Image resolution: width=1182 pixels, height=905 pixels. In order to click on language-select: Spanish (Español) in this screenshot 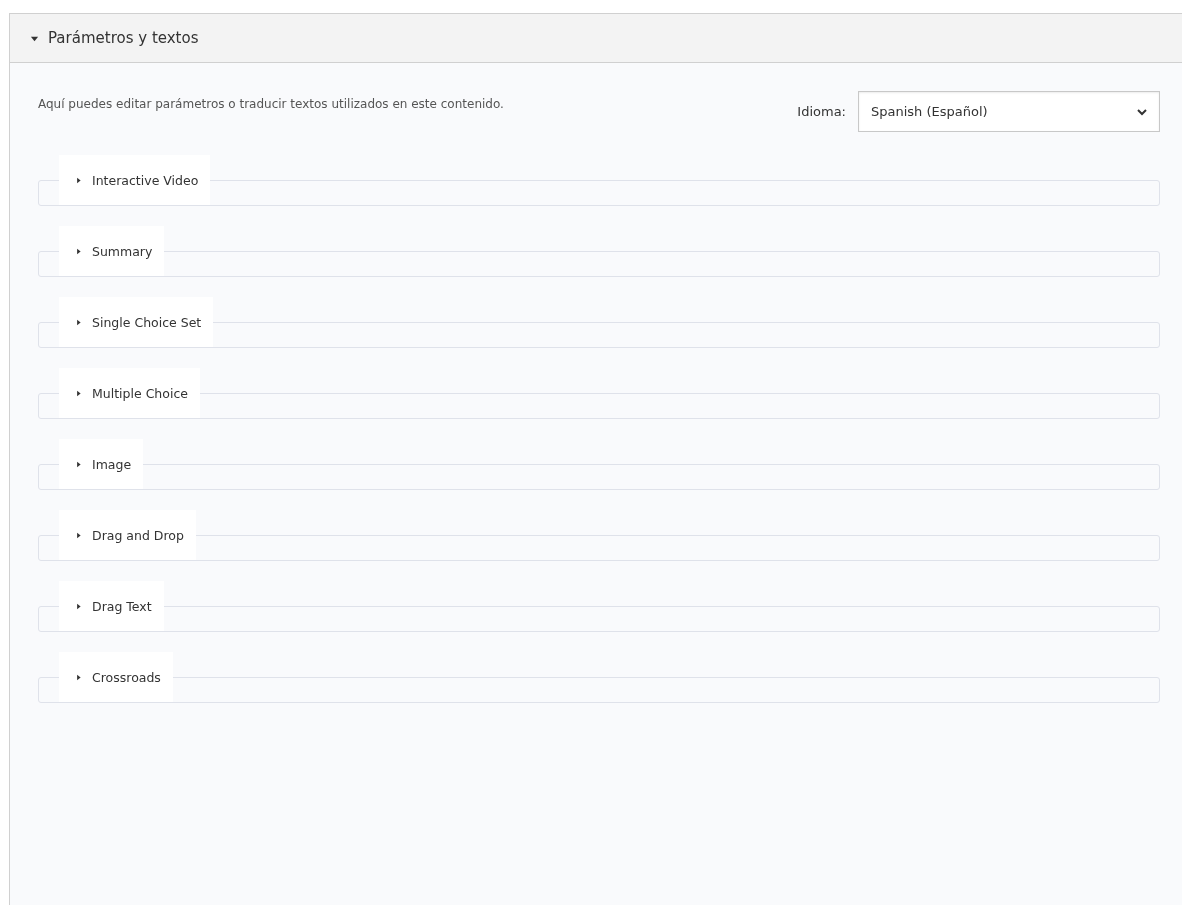, I will do `click(1009, 111)`.